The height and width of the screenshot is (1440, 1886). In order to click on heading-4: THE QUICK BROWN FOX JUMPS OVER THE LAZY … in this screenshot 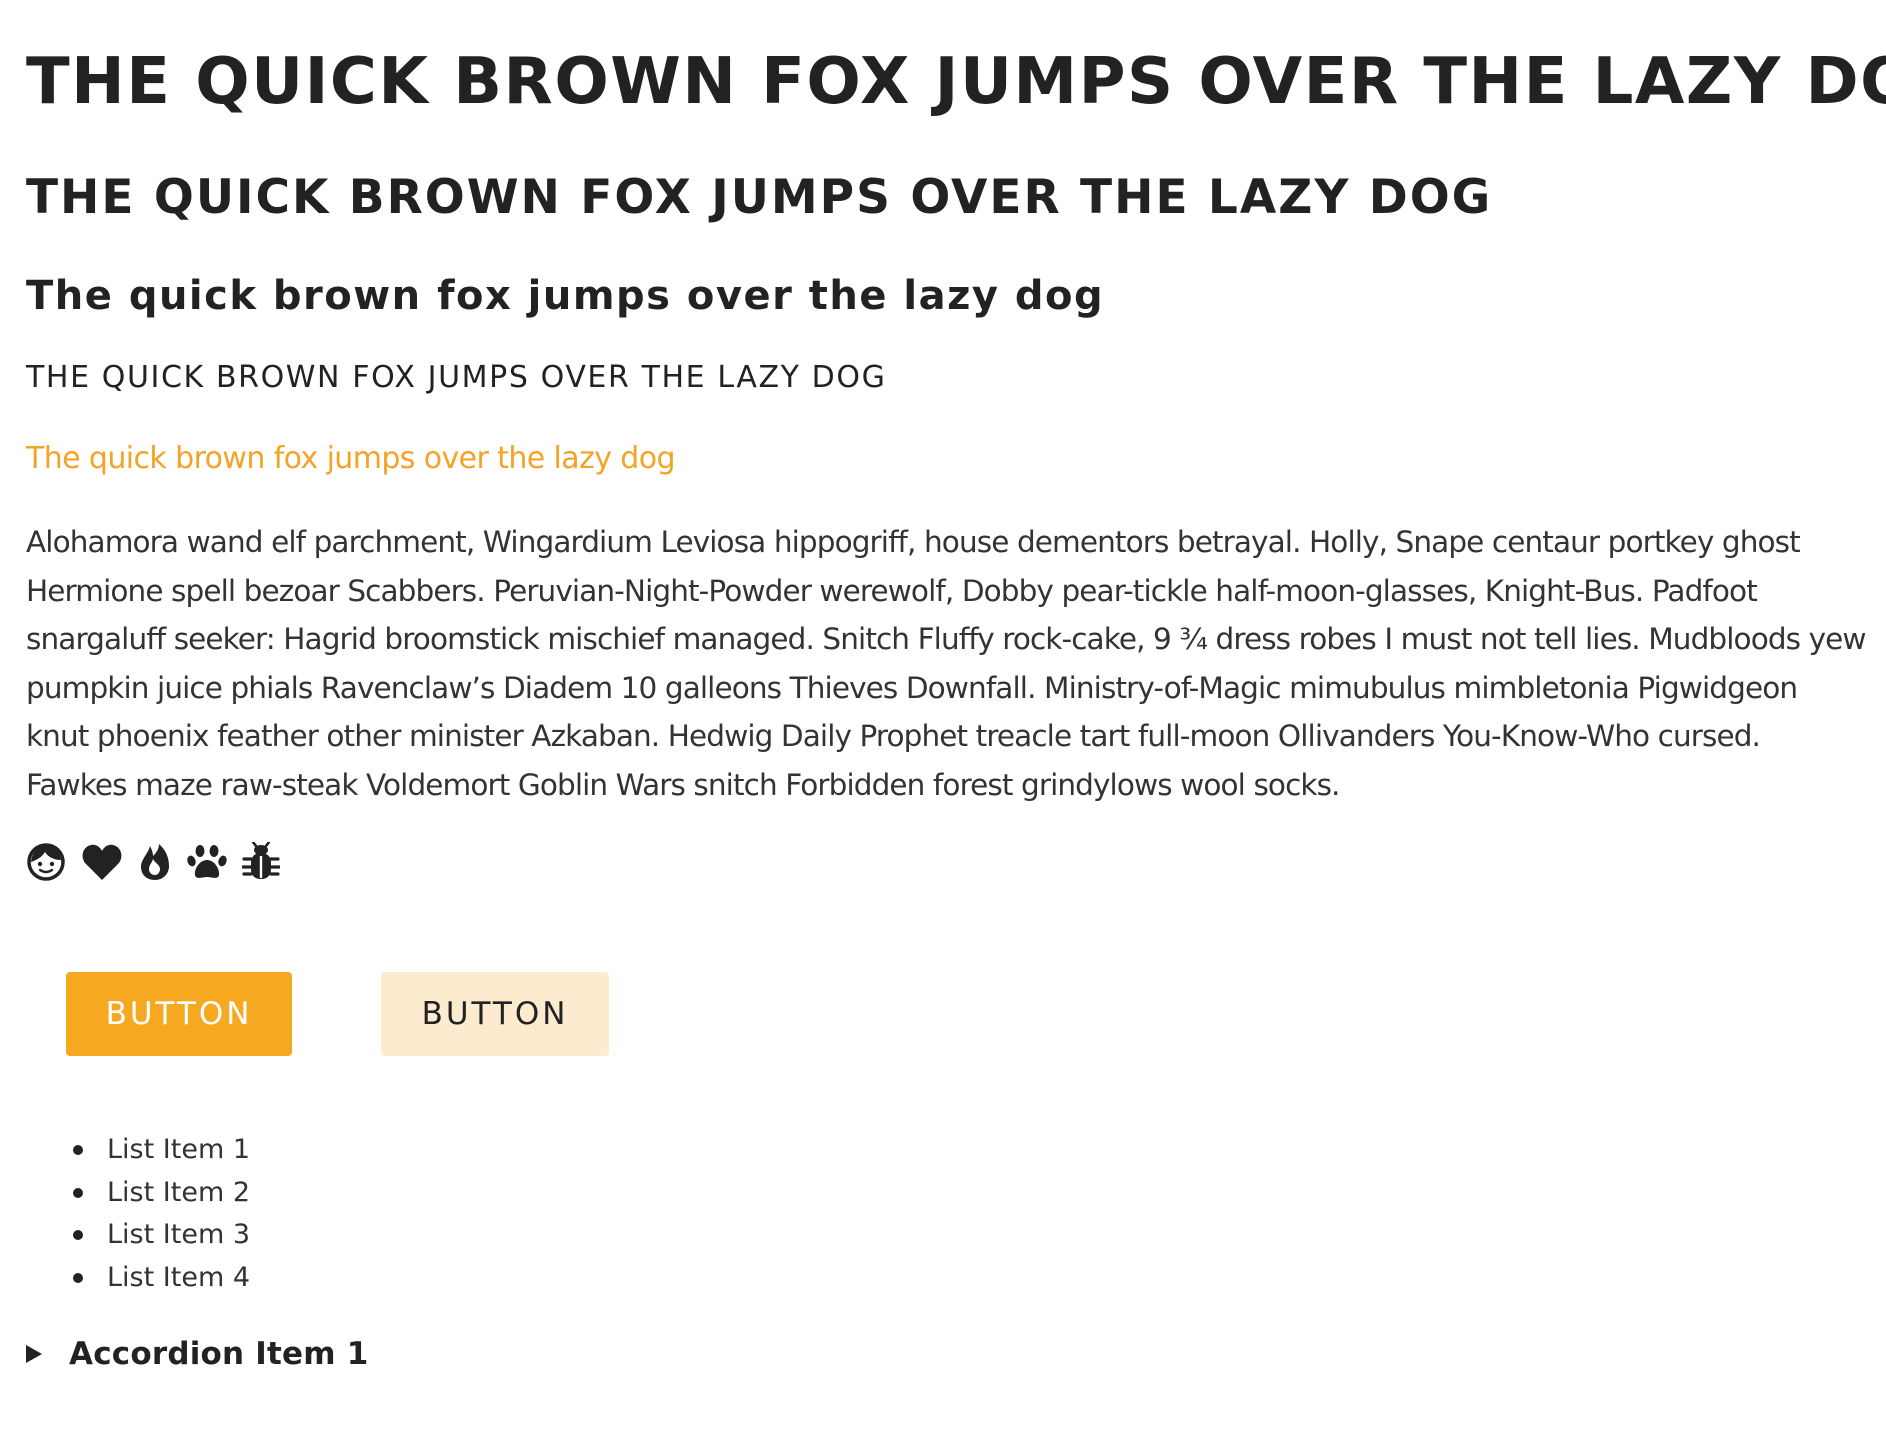, I will do `click(456, 377)`.